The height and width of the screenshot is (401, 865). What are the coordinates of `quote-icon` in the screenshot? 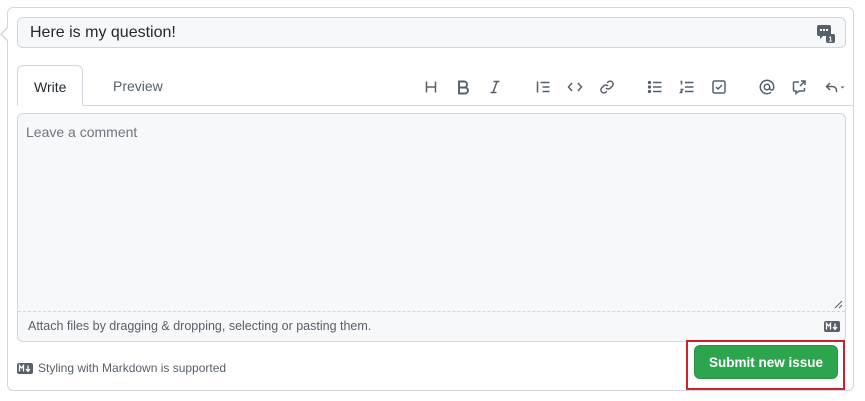 It's located at (543, 87).